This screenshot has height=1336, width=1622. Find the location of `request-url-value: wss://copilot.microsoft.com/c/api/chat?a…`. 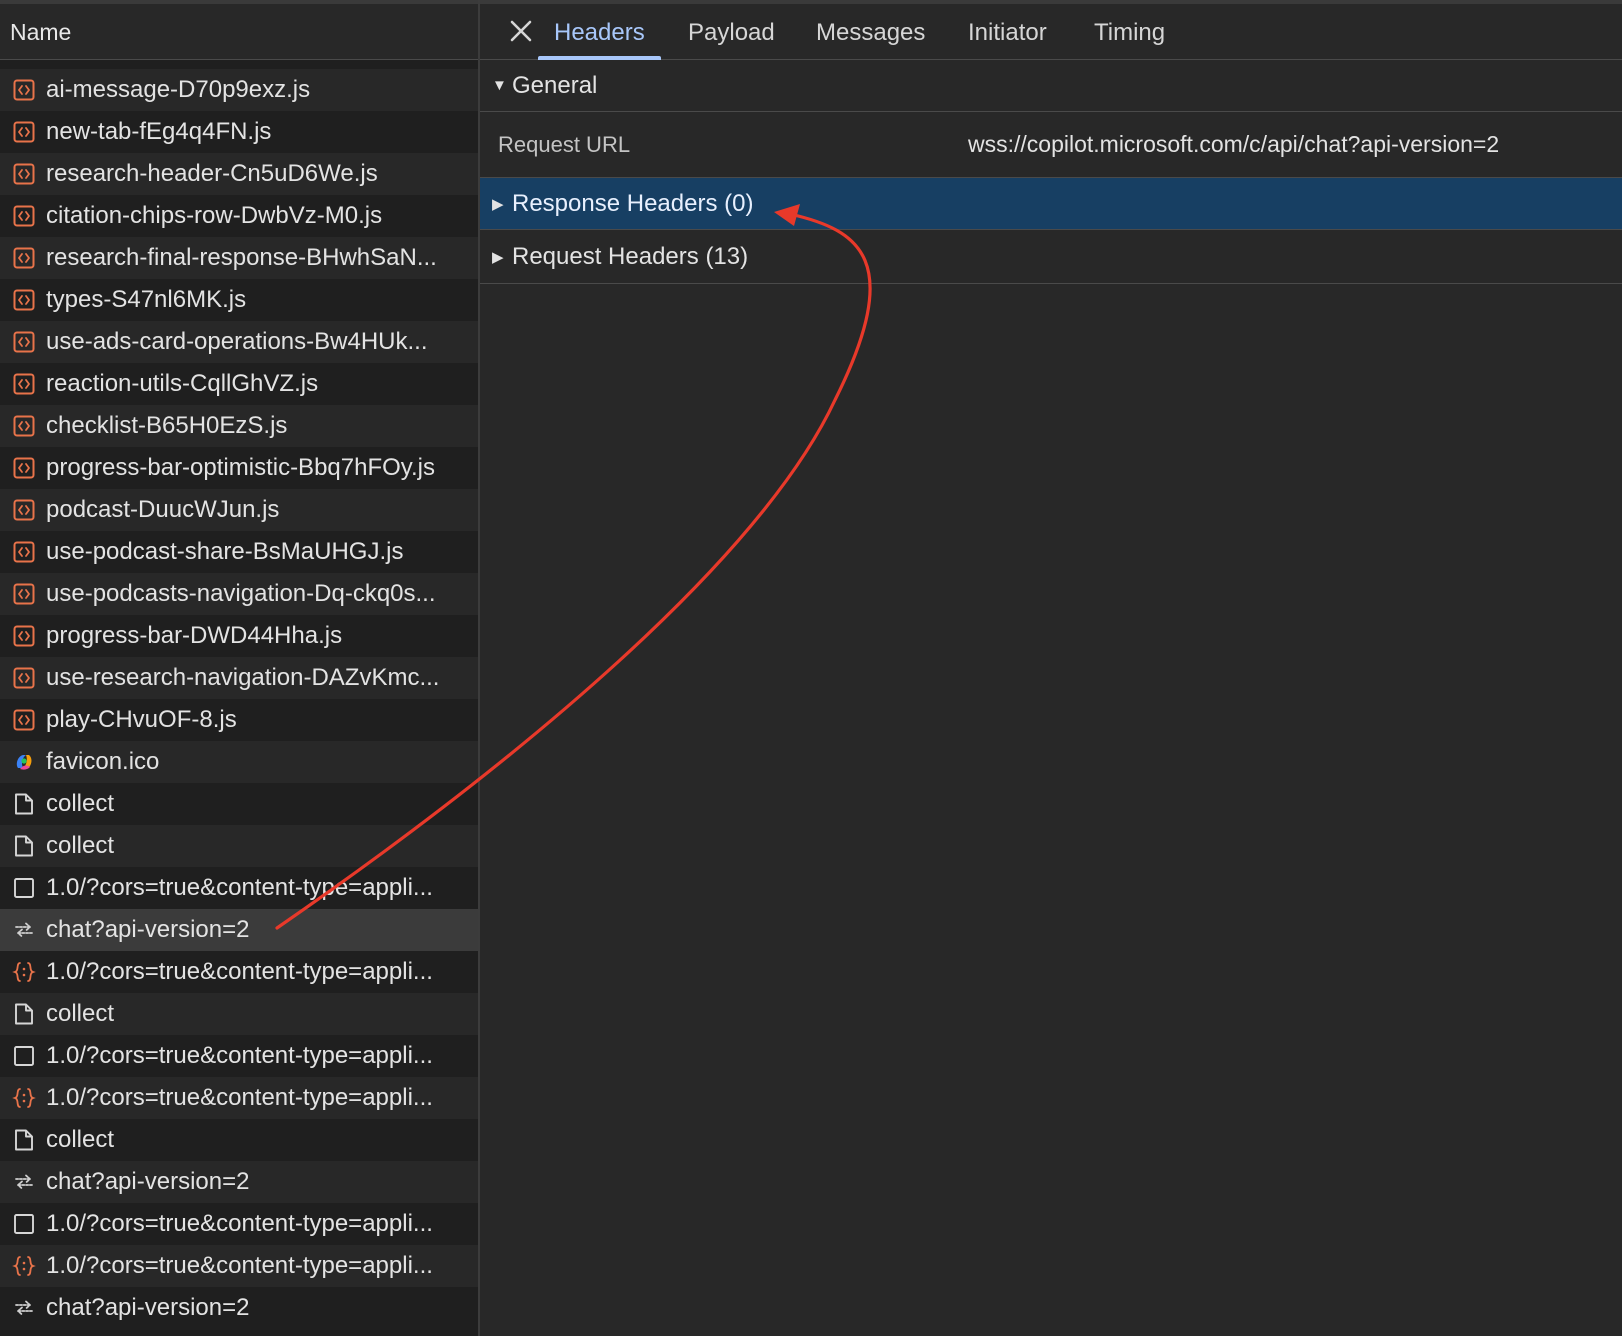

request-url-value: wss://copilot.microsoft.com/c/api/chat?a… is located at coordinates (1233, 144).